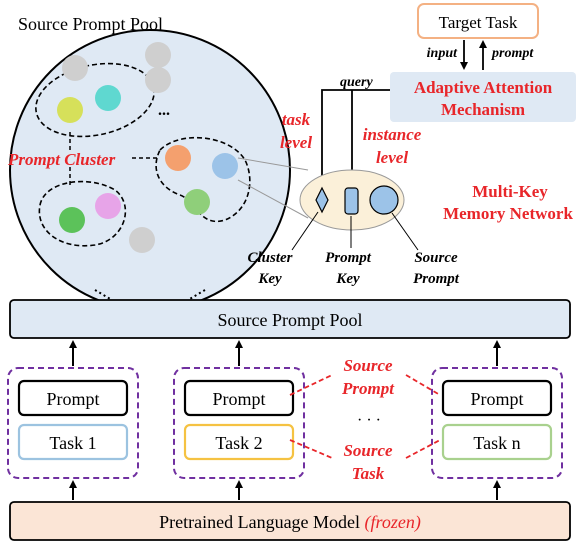 The image size is (580, 544). What do you see at coordinates (305, 231) in the screenshot?
I see `cluster-key-pointer` at bounding box center [305, 231].